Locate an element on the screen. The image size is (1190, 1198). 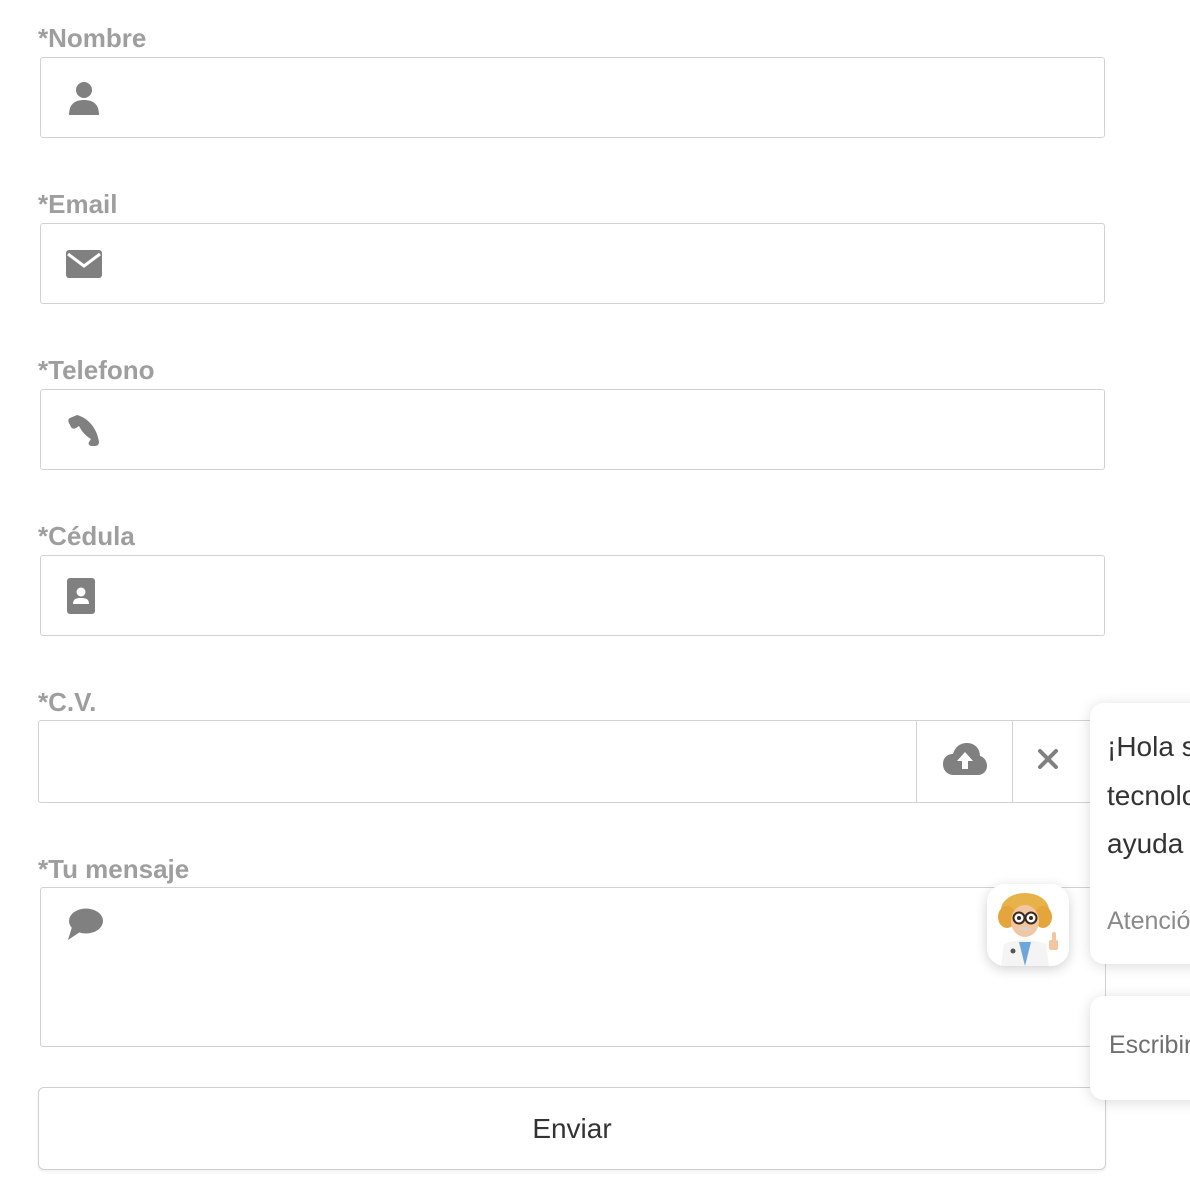
chat-subtitle: Atenció is located at coordinates (1148, 921).